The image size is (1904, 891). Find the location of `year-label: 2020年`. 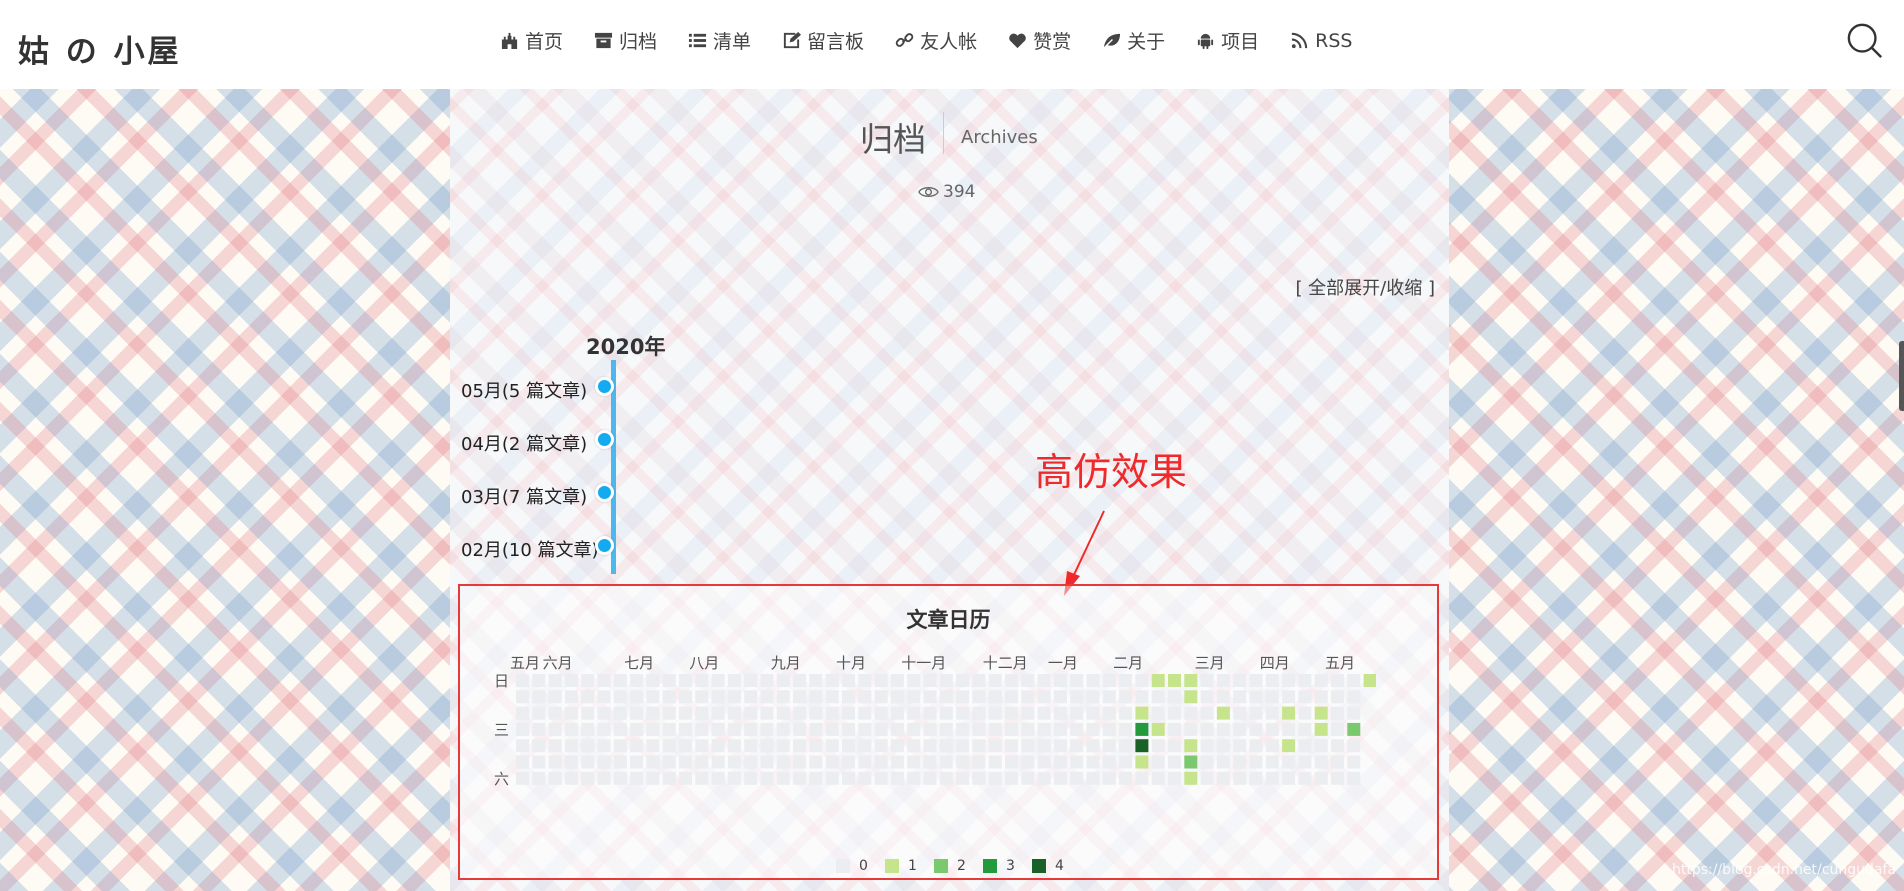

year-label: 2020年 is located at coordinates (625, 346).